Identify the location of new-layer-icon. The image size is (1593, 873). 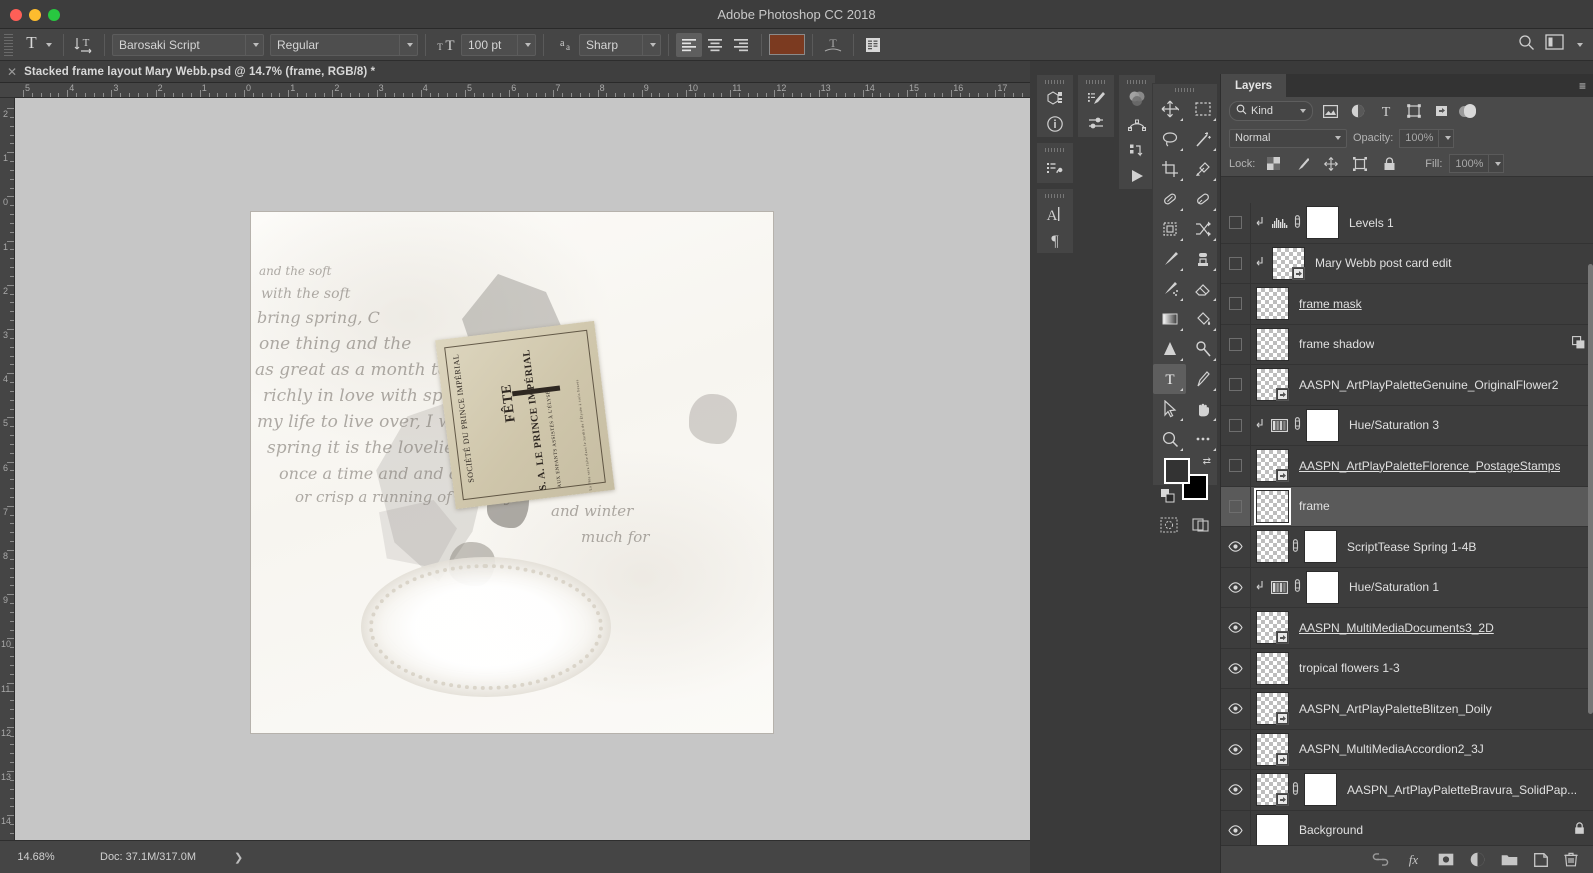
(1541, 859).